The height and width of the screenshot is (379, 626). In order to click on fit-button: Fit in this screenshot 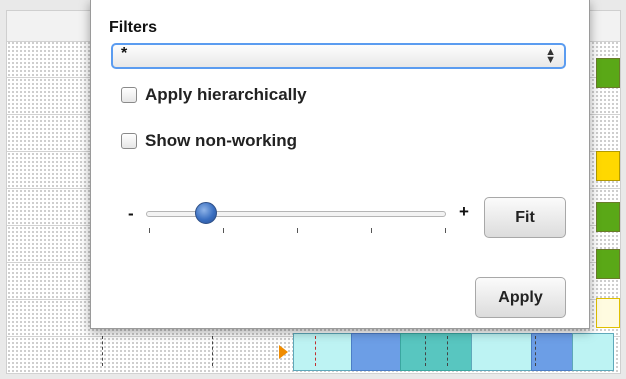, I will do `click(525, 217)`.